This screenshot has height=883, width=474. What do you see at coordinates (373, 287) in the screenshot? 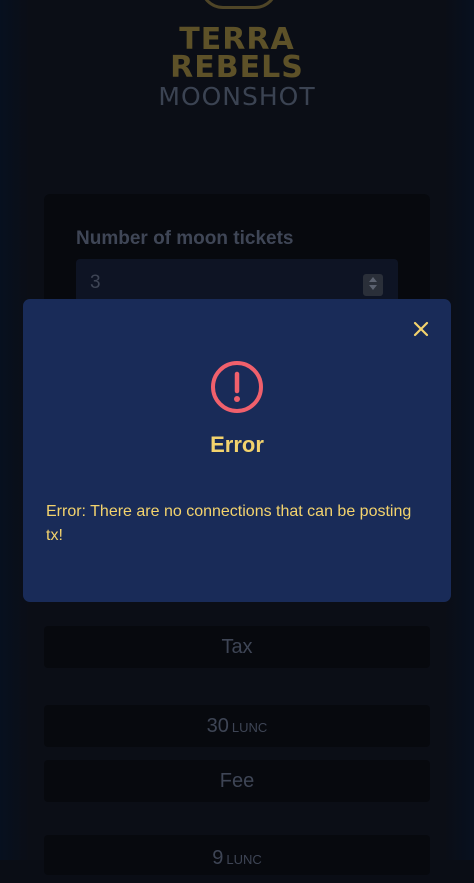
I see `stepper-down-icon` at bounding box center [373, 287].